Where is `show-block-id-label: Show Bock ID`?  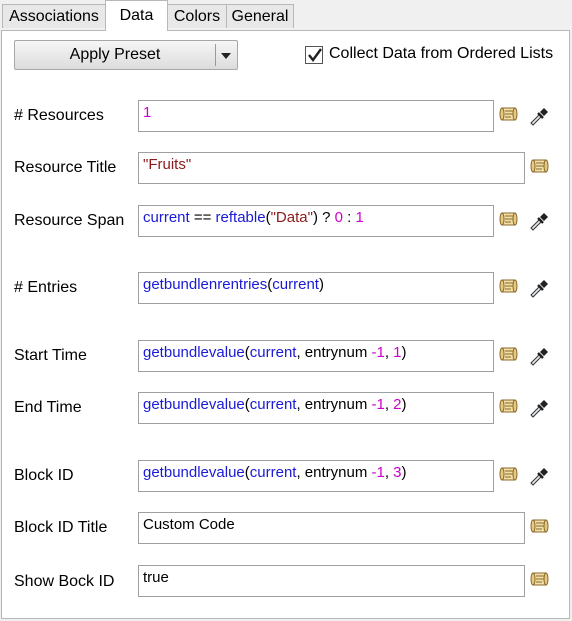 show-block-id-label: Show Bock ID is located at coordinates (64, 581).